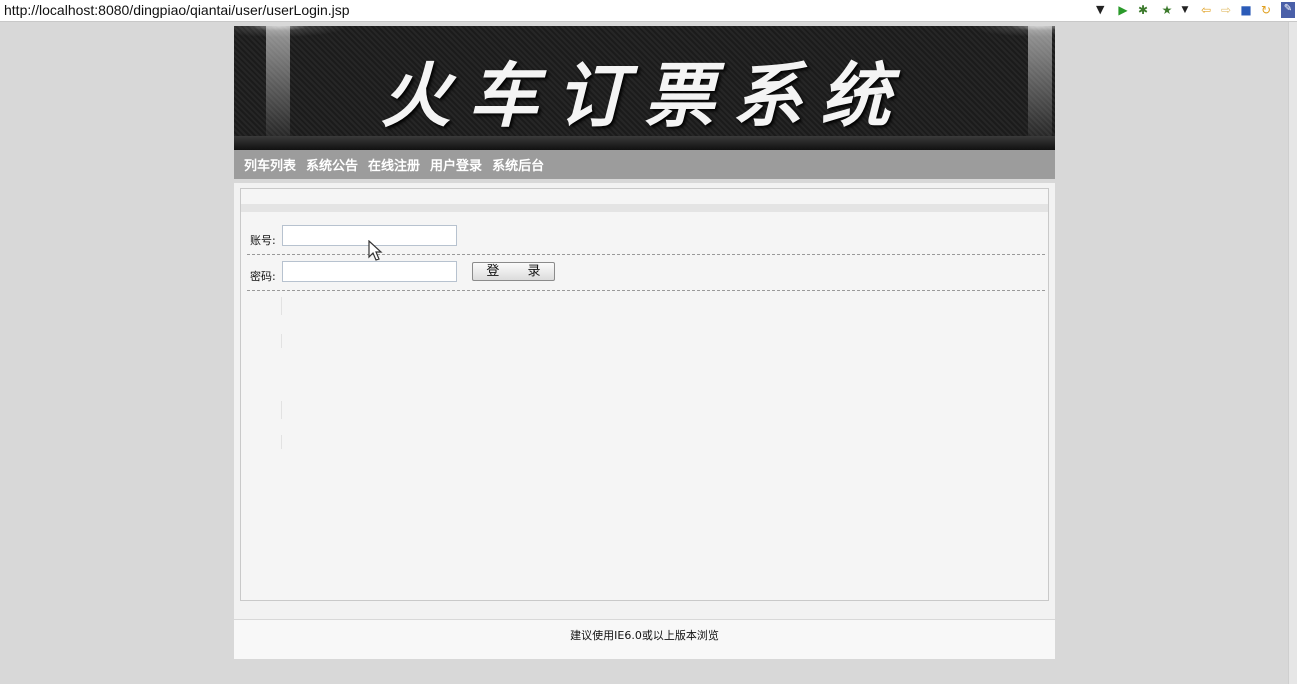 The height and width of the screenshot is (684, 1297). What do you see at coordinates (270, 164) in the screenshot?
I see `nav-train-list: 列车列表` at bounding box center [270, 164].